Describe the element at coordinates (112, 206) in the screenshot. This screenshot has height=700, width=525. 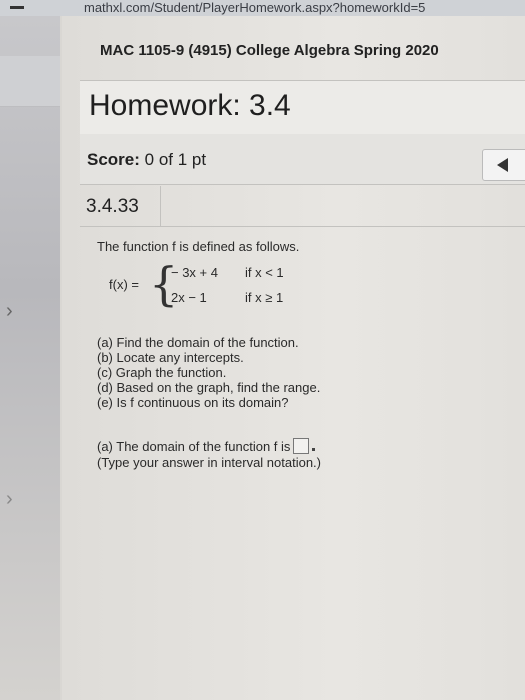
I see `question-number: 3.4.33` at that location.